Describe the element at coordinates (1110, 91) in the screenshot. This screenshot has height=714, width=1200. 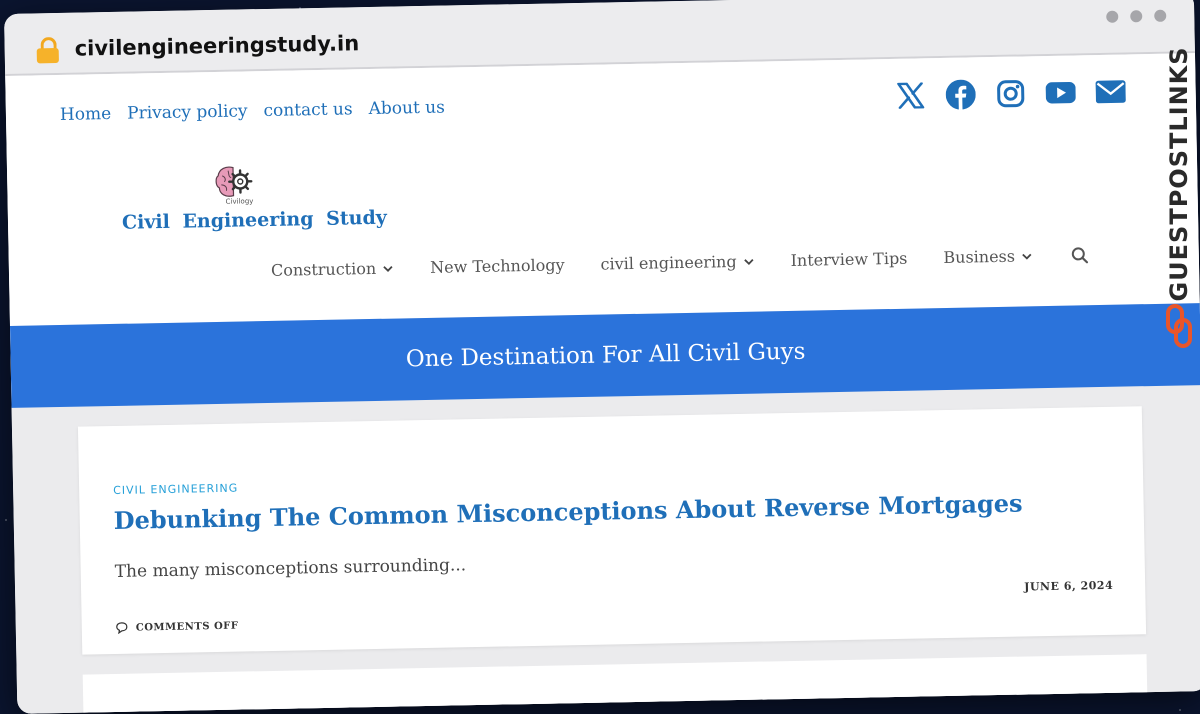
I see `email-icon` at that location.